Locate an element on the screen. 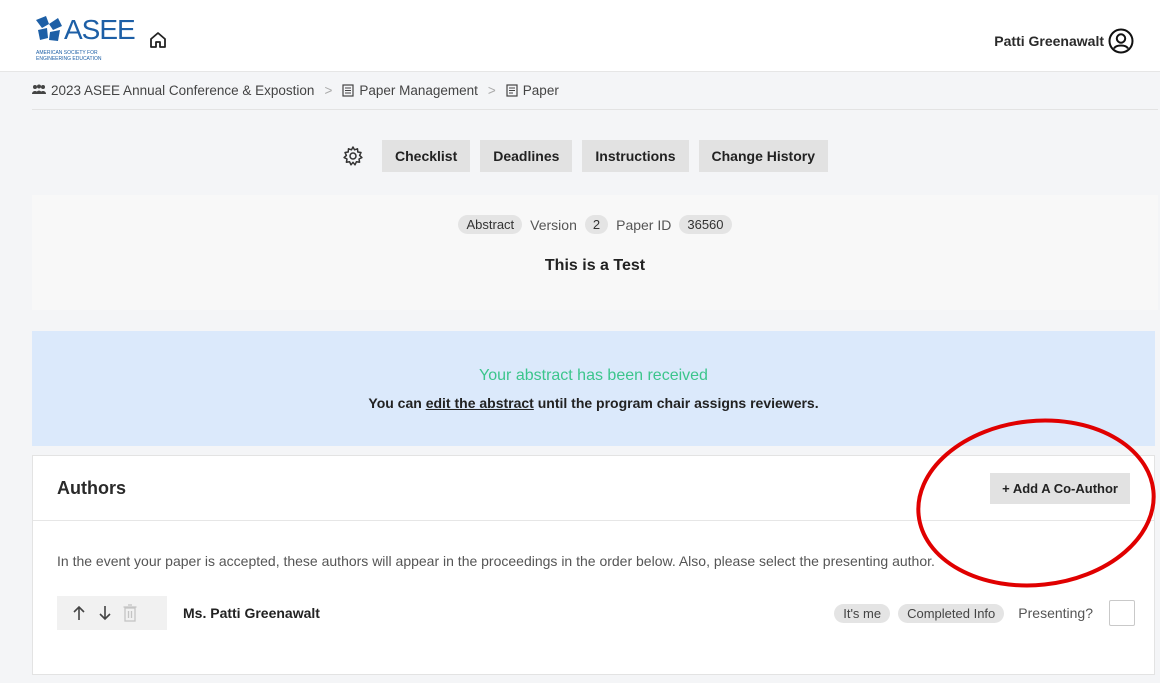  authors-header: Authors + Add A Co-Author is located at coordinates (593, 488).